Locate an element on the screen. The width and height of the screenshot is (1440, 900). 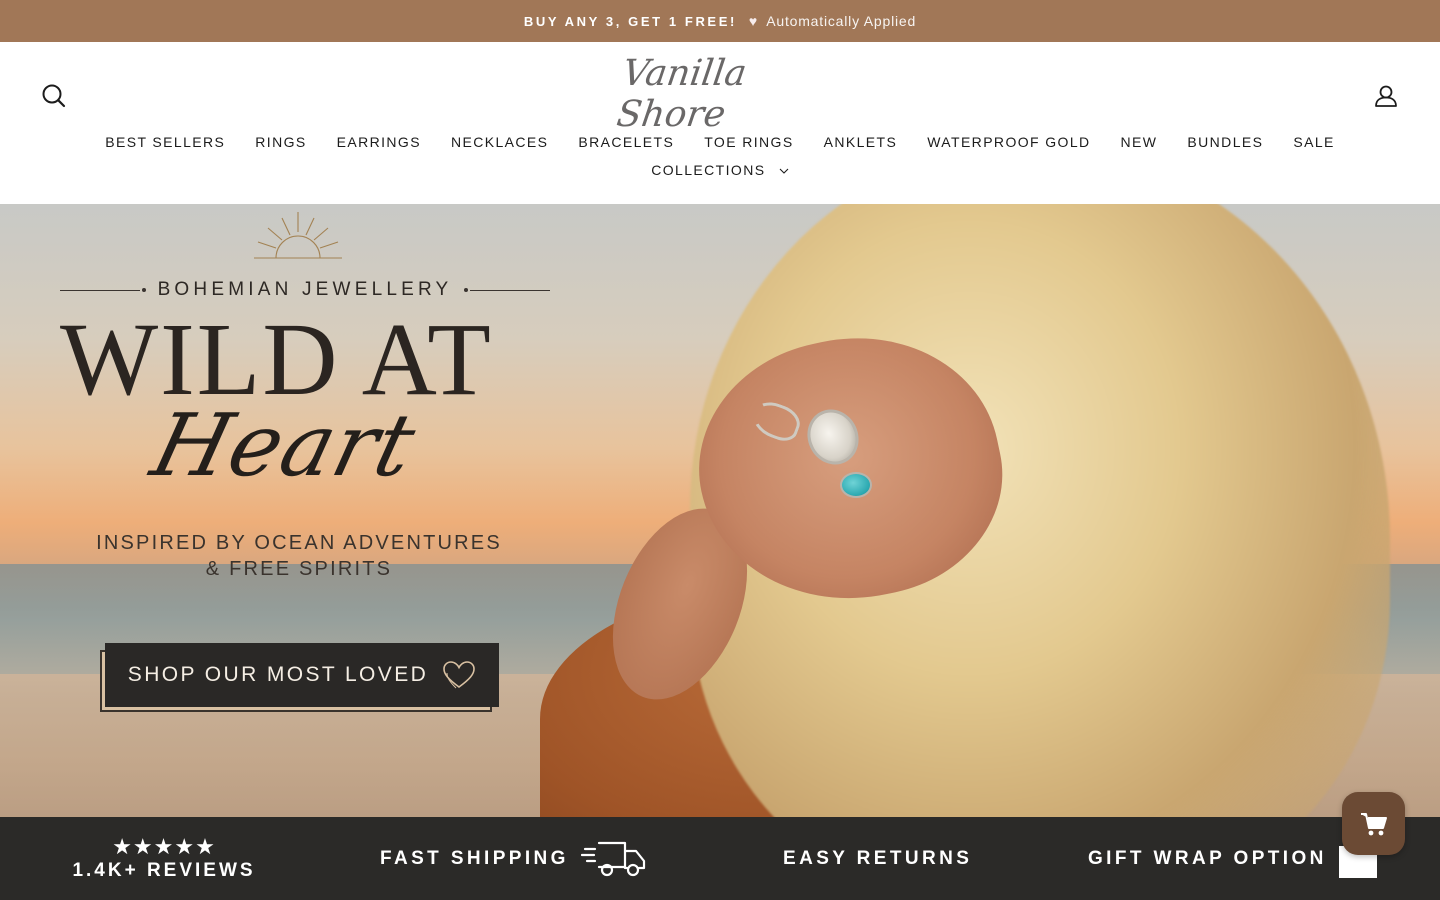
eyebrow-rule-left is located at coordinates (100, 290).